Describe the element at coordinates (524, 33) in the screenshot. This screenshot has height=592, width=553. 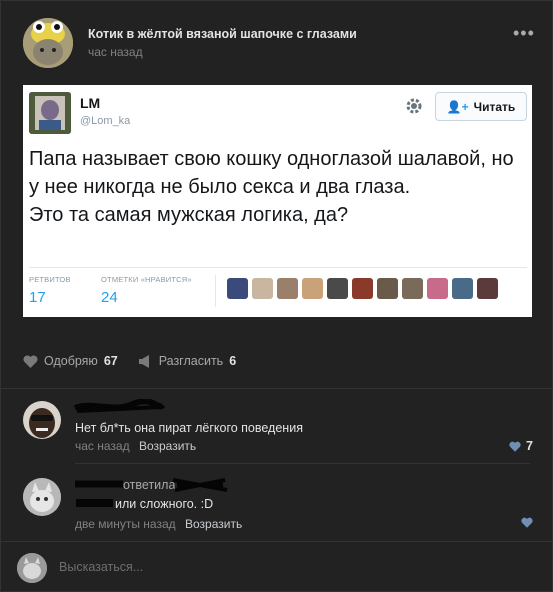
I see `more-dots-icon: •••` at that location.